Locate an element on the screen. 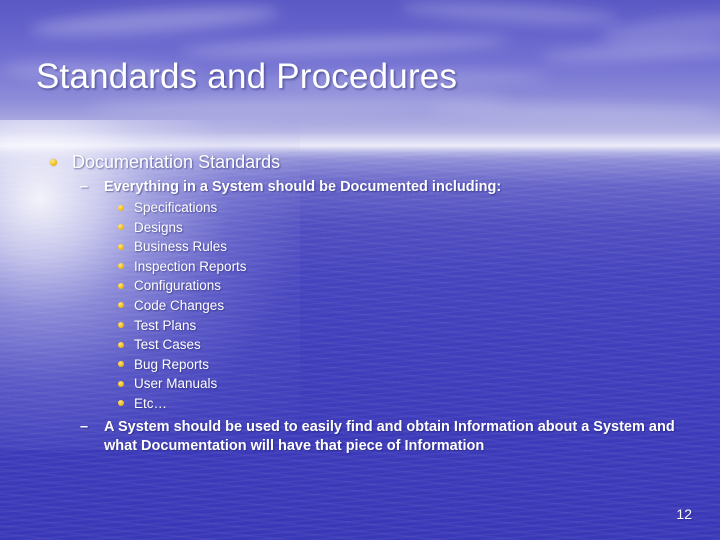 Image resolution: width=720 pixels, height=540 pixels. list-item-label: Configurations is located at coordinates (178, 286).